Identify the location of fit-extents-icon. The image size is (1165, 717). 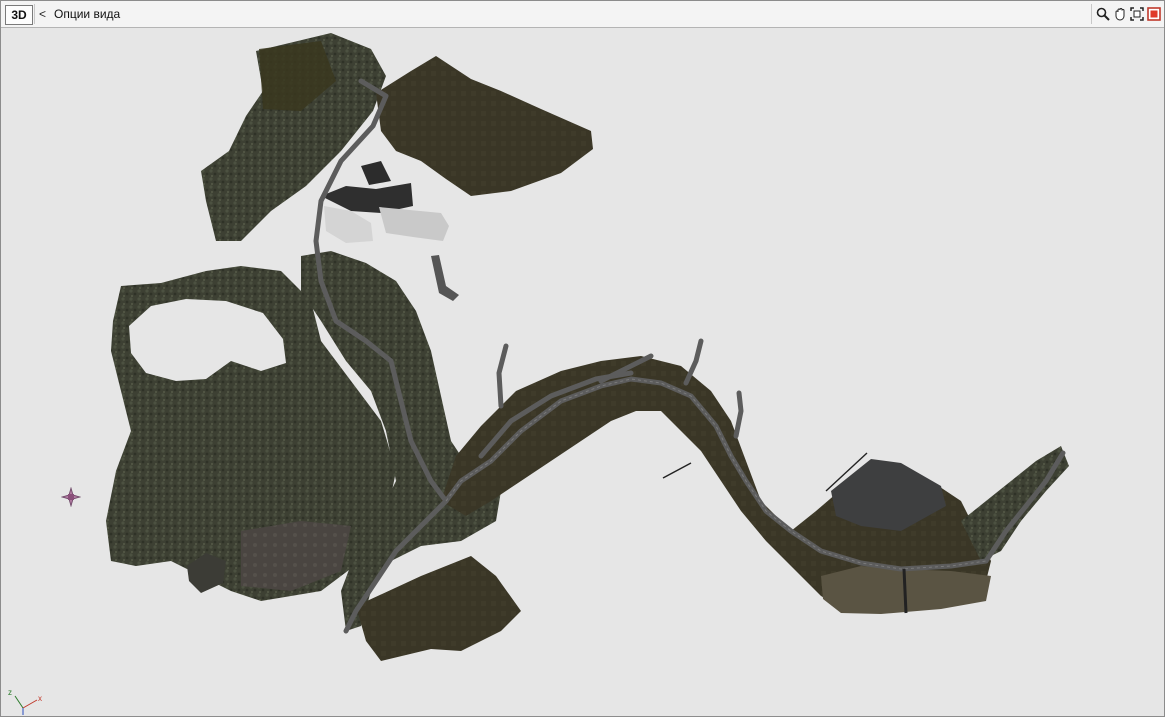
(1137, 14).